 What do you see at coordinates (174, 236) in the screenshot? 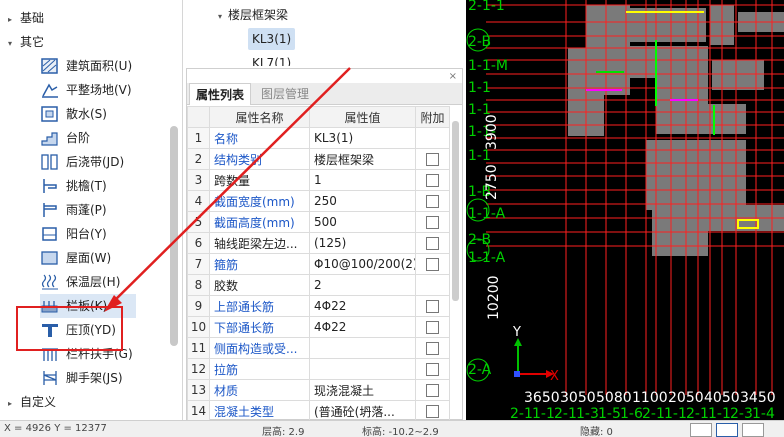
I see `tree-scrollbar` at bounding box center [174, 236].